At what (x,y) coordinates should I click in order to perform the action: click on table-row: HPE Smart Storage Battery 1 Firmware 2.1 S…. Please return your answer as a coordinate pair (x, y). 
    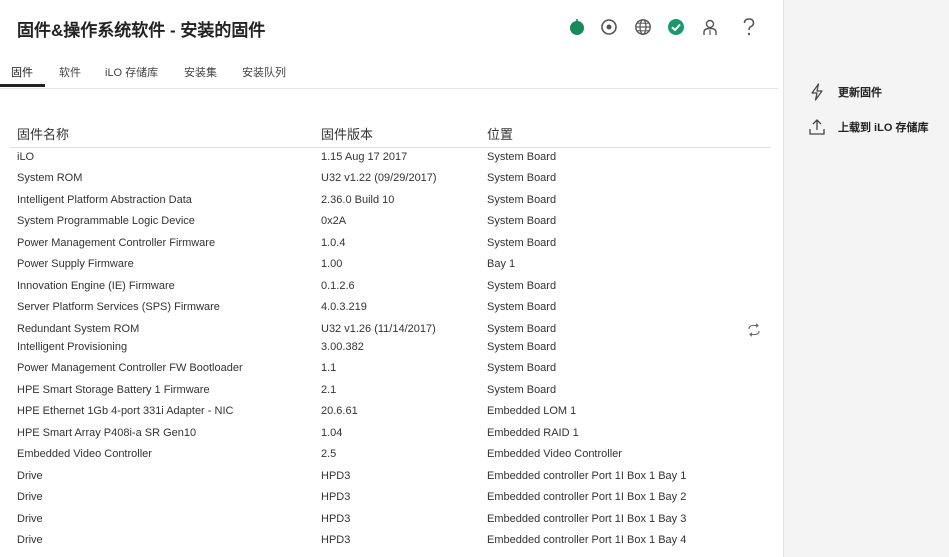
    Looking at the image, I should click on (391, 393).